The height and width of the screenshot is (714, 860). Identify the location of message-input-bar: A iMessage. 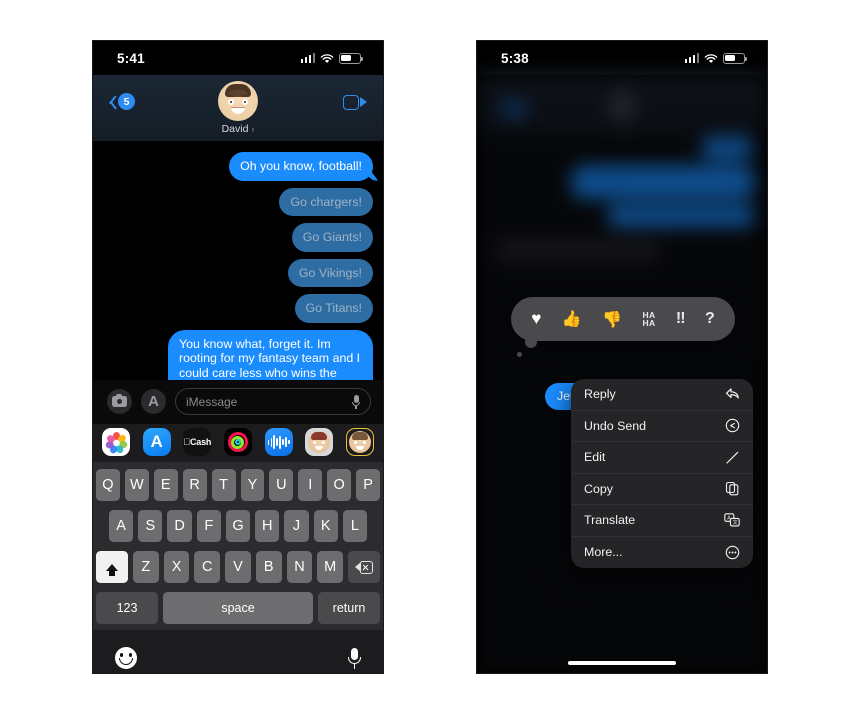
(238, 402).